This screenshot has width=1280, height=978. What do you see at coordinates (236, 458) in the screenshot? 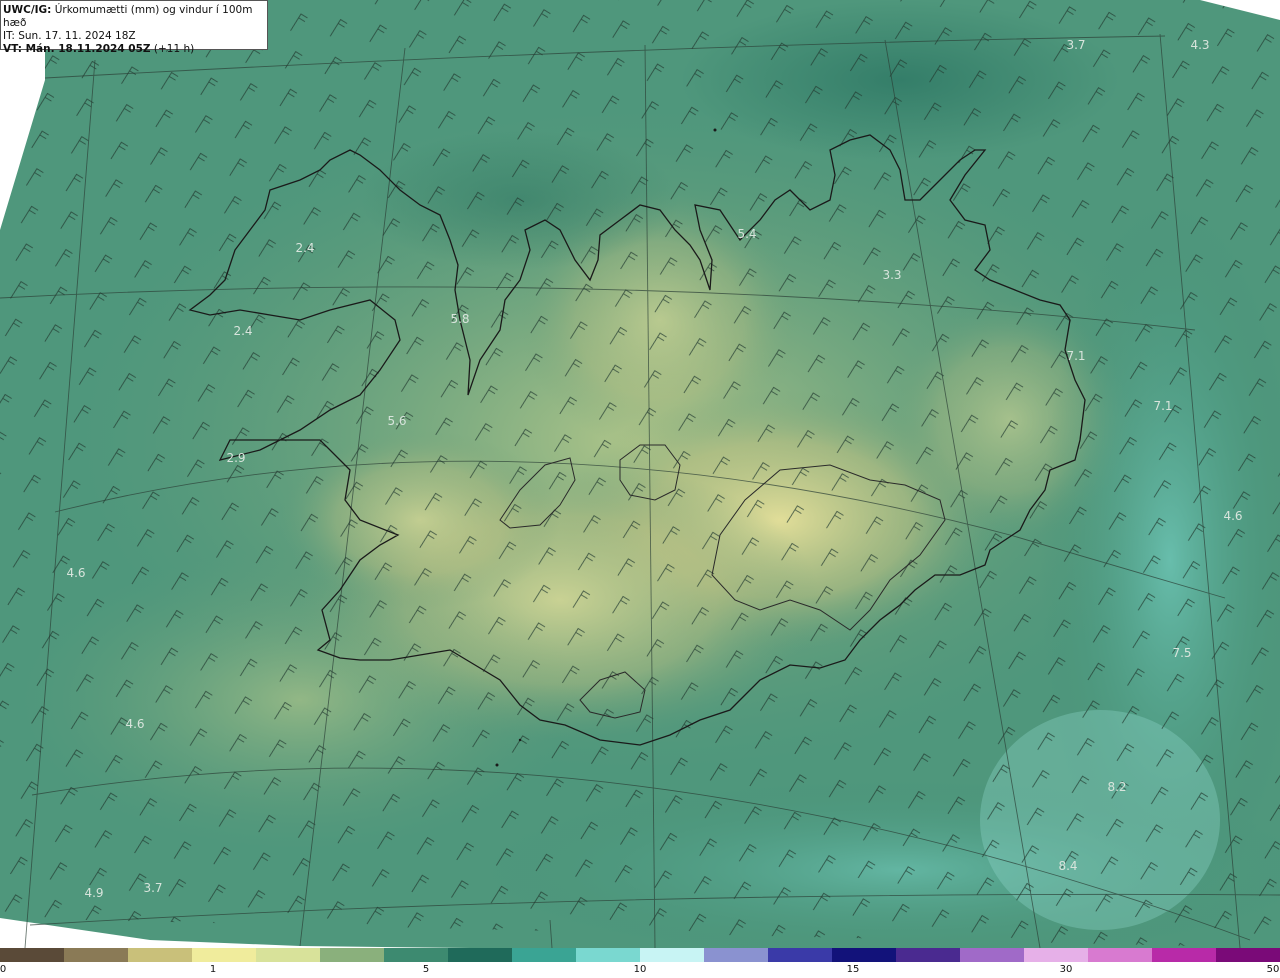
I see `point-value-label: 2.9` at bounding box center [236, 458].